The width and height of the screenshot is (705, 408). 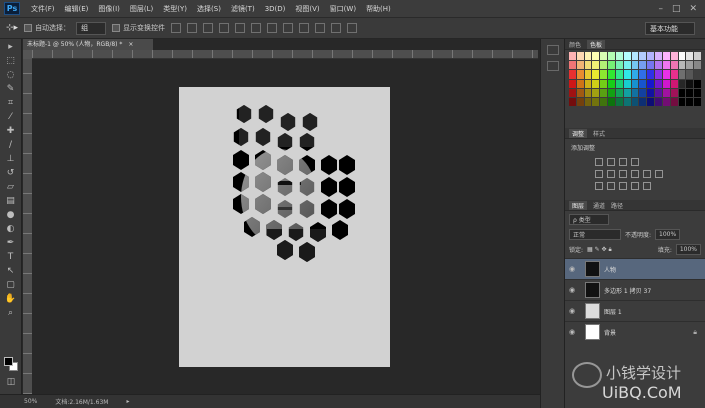 What do you see at coordinates (596, 44) in the screenshot?
I see `tab-swatches: 色板` at bounding box center [596, 44].